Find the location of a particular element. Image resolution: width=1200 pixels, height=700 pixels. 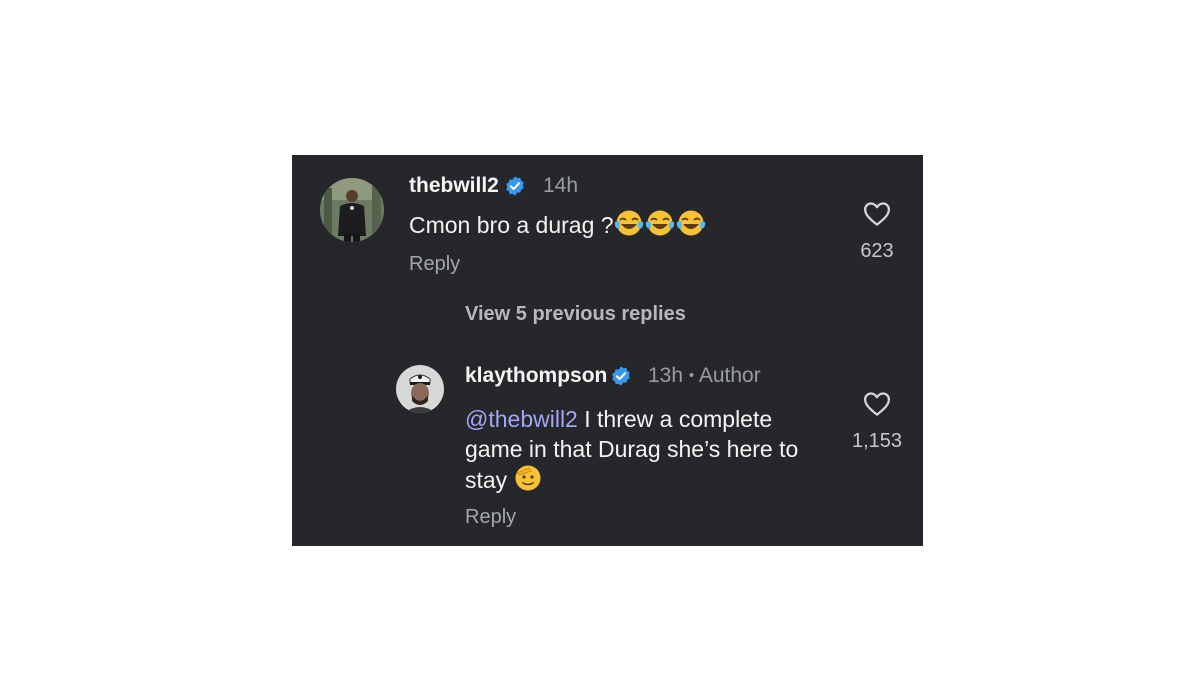

comment-timestamp: 14h is located at coordinates (561, 185).